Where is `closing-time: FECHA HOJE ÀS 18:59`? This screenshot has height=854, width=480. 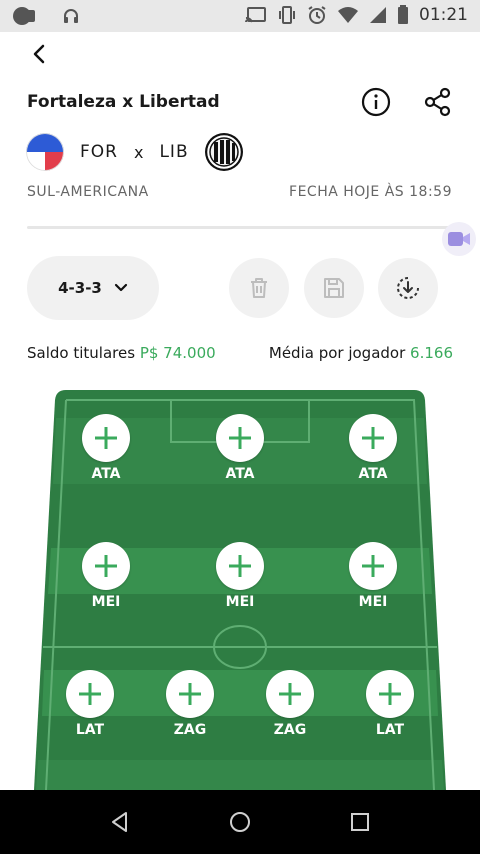 closing-time: FECHA HOJE ÀS 18:59 is located at coordinates (370, 192).